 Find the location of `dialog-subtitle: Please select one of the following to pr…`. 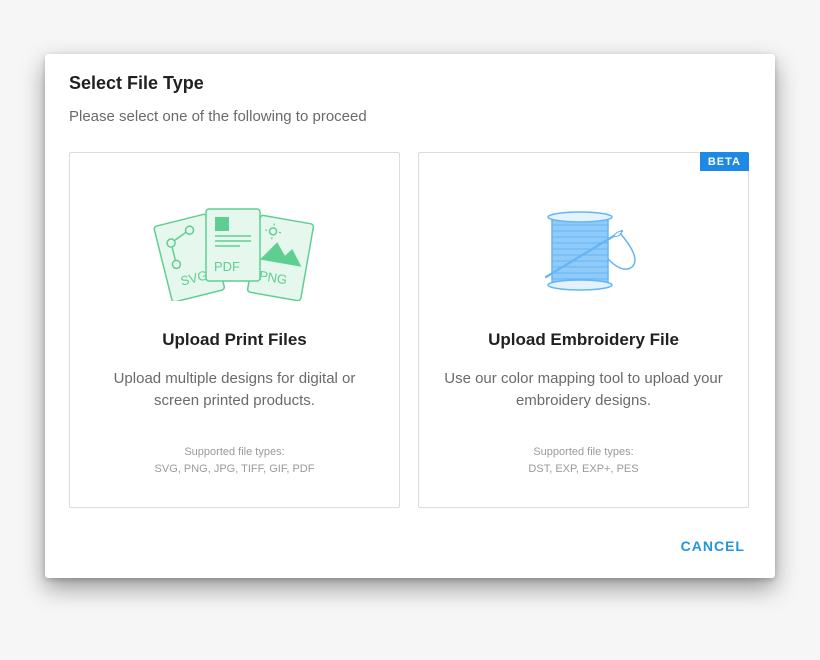

dialog-subtitle: Please select one of the following to pr… is located at coordinates (218, 116).